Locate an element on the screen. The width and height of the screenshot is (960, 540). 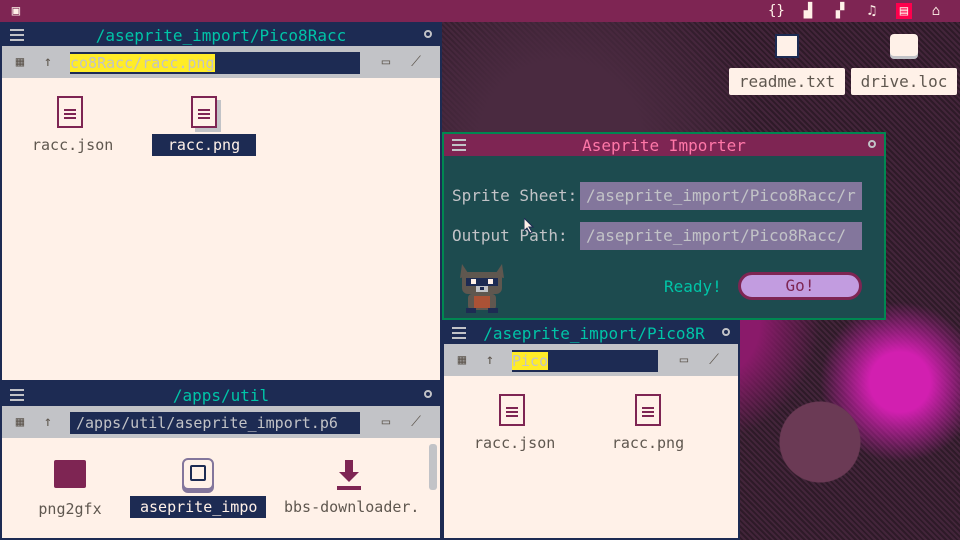
window-title: Aseprite Importer is located at coordinates (664, 145).